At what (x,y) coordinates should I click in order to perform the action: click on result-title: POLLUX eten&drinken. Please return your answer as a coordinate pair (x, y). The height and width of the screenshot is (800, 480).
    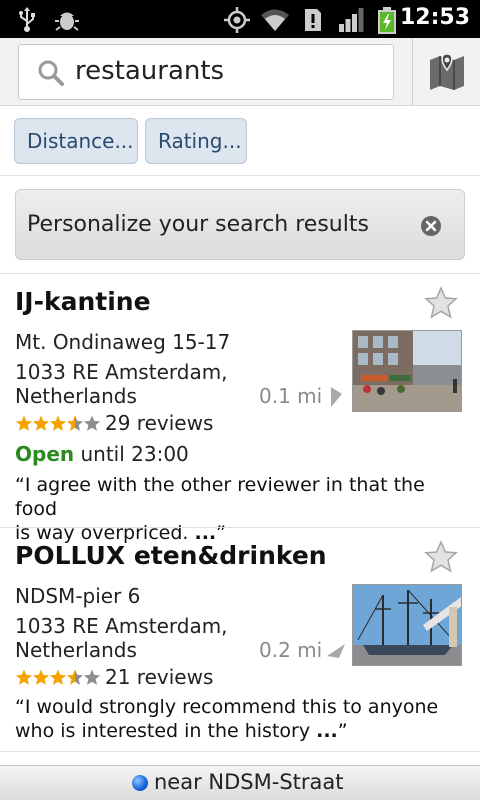
    Looking at the image, I should click on (171, 555).